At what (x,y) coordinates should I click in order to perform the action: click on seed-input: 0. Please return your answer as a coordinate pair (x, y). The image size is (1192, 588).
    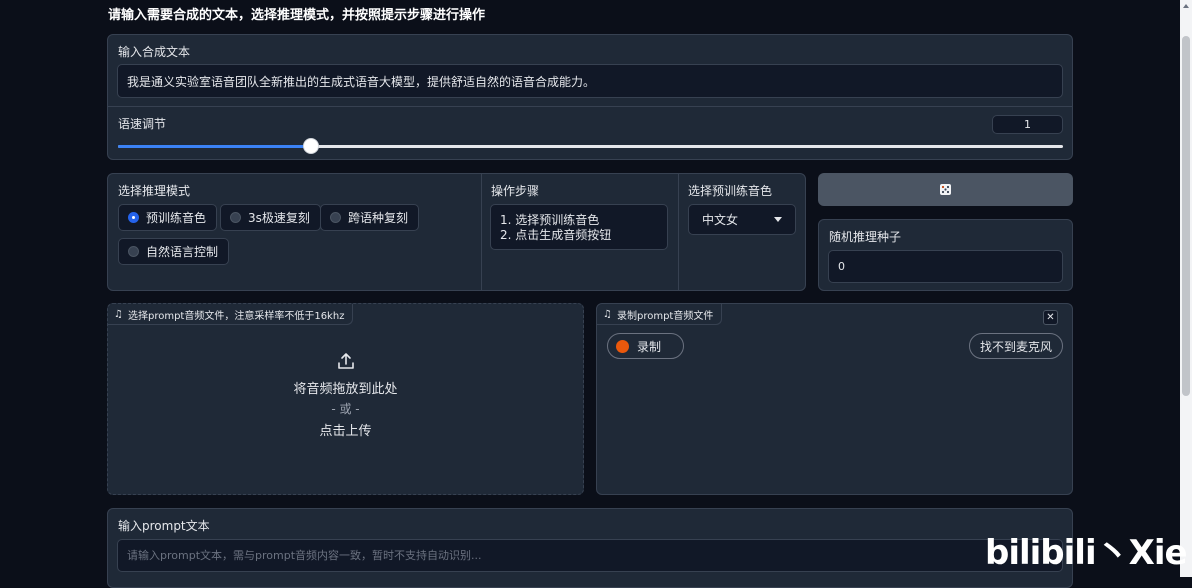
    Looking at the image, I should click on (945, 266).